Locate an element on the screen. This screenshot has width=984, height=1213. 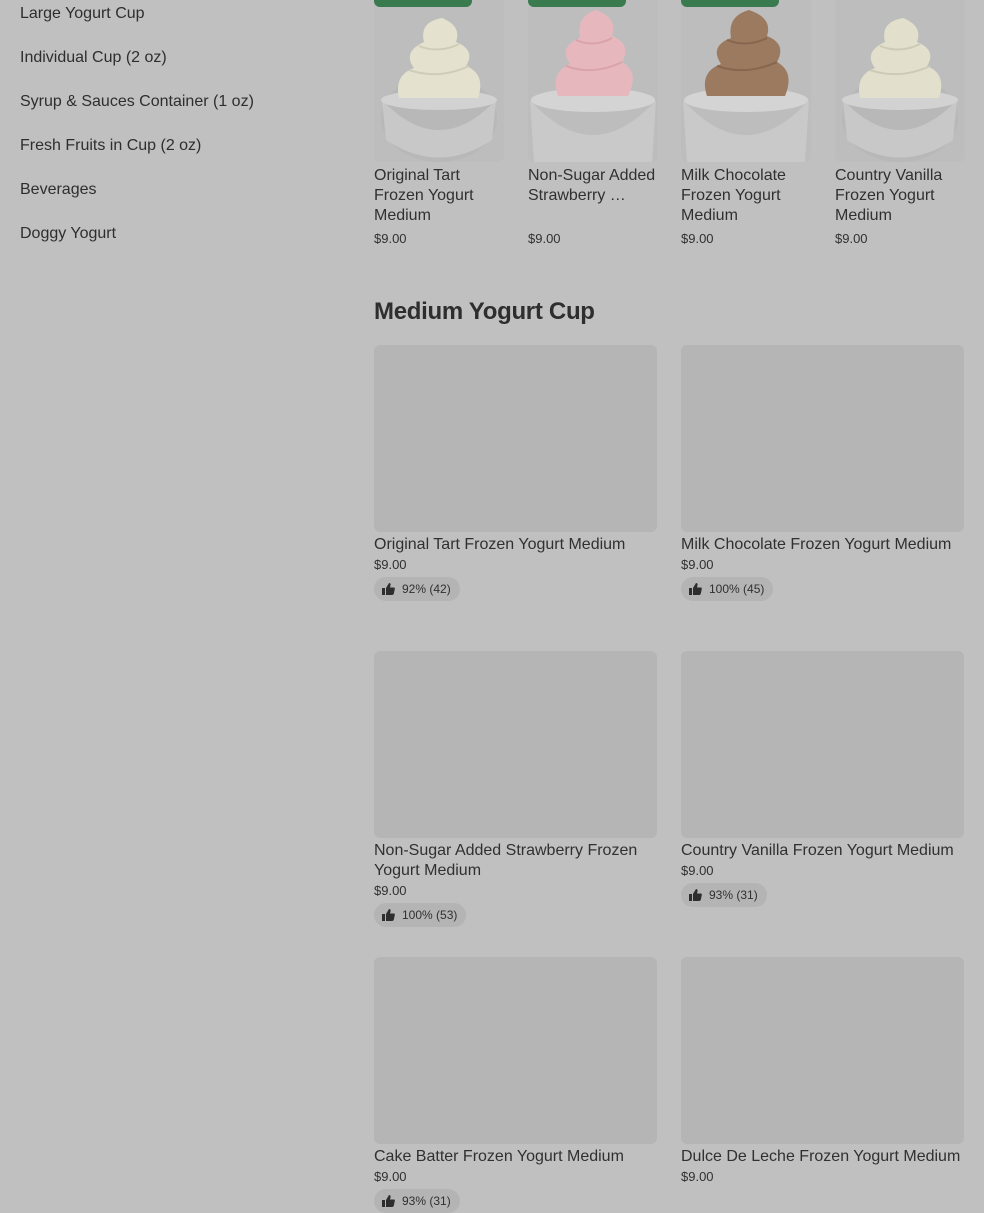
product-title: Cake Batter Frozen Yogurt Medium is located at coordinates (499, 1156).